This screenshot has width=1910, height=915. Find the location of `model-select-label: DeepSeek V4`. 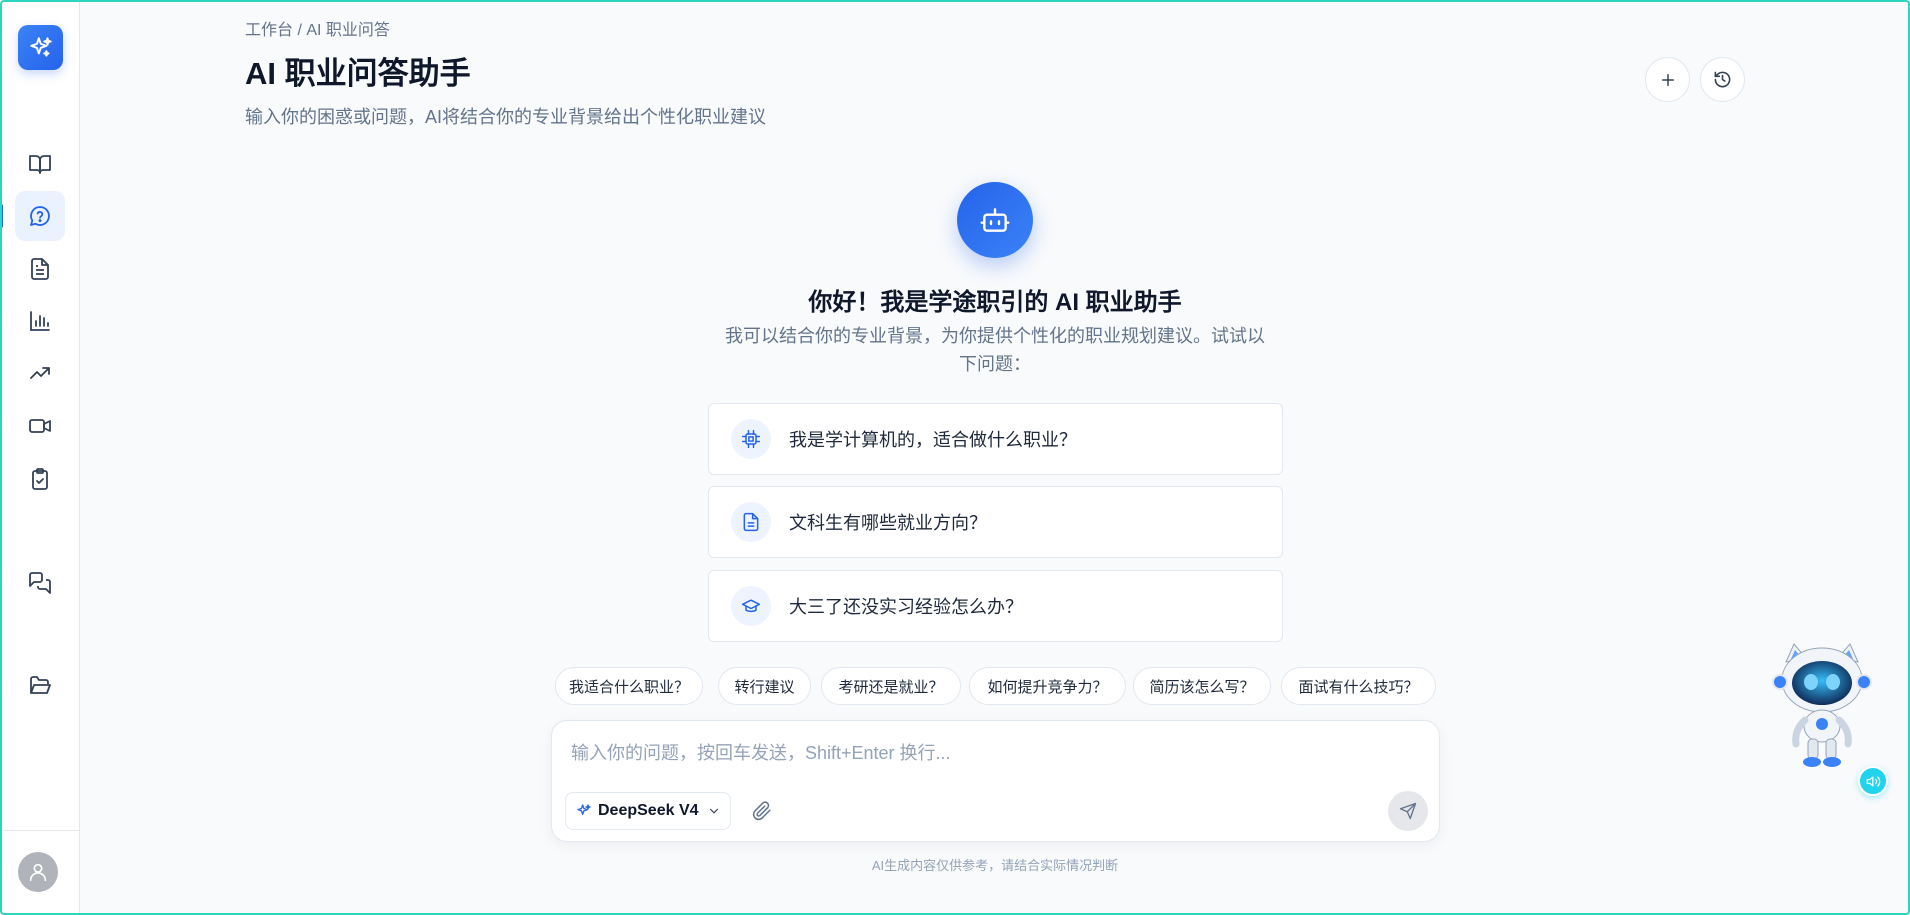

model-select-label: DeepSeek V4 is located at coordinates (648, 810).